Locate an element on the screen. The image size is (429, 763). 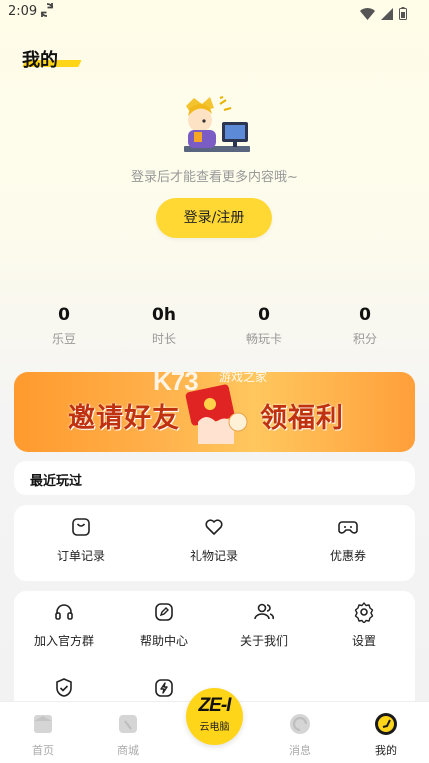
cell-label: 订单记录 is located at coordinates (80, 556).